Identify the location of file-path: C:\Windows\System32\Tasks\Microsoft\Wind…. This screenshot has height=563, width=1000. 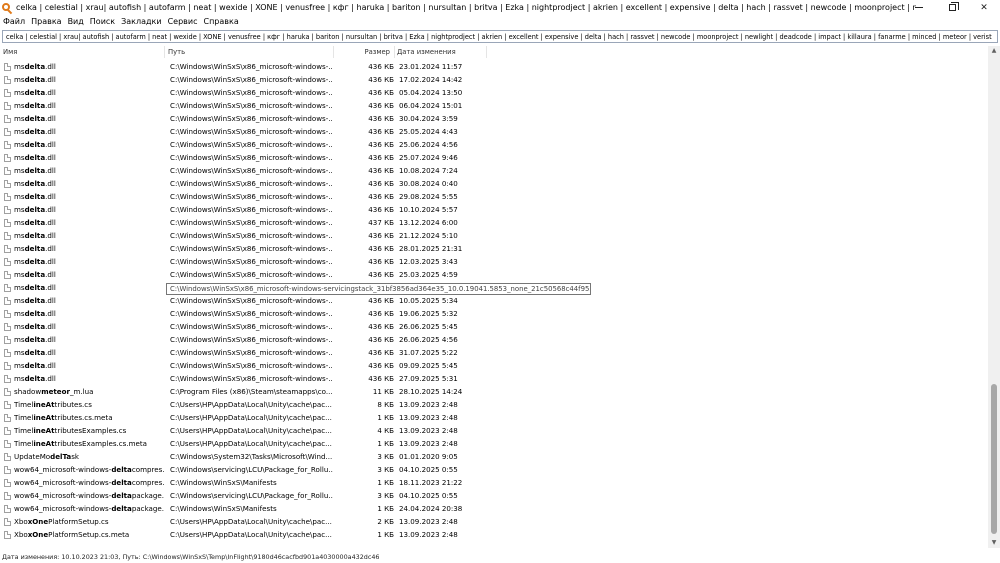
(251, 456).